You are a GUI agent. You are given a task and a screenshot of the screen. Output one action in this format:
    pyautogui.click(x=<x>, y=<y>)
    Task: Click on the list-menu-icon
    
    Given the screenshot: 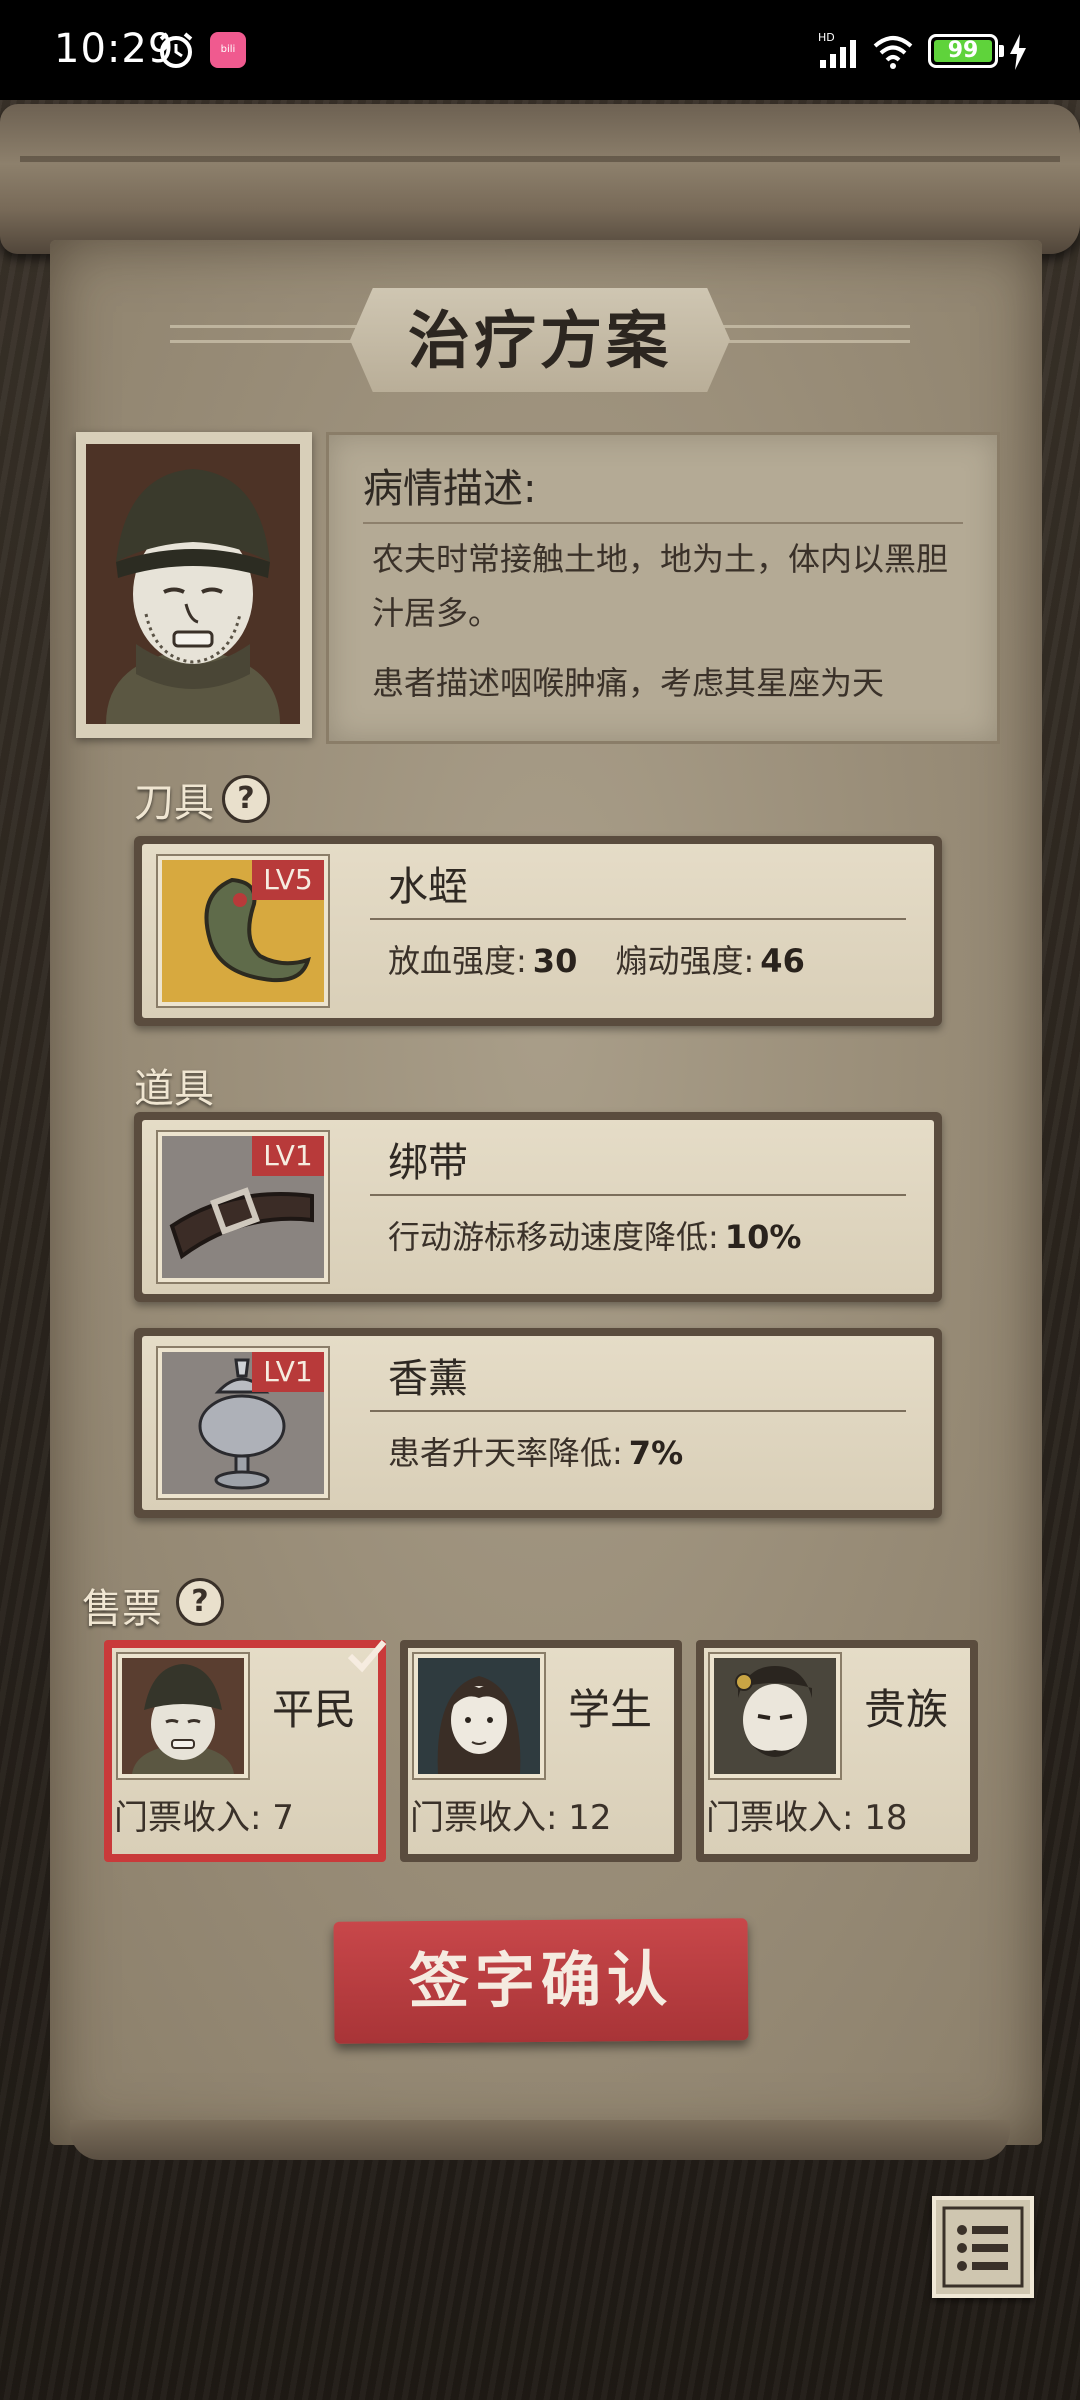 What is the action you would take?
    pyautogui.click(x=983, y=2247)
    